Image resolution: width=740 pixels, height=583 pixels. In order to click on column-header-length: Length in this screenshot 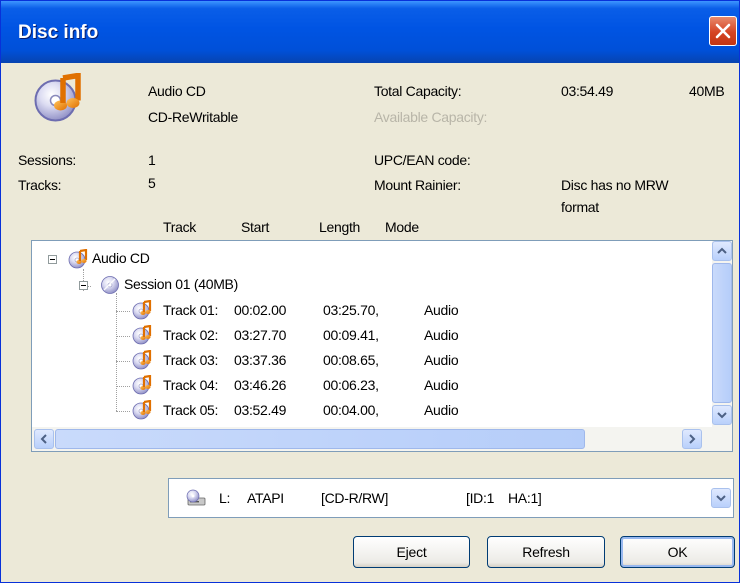, I will do `click(340, 227)`.